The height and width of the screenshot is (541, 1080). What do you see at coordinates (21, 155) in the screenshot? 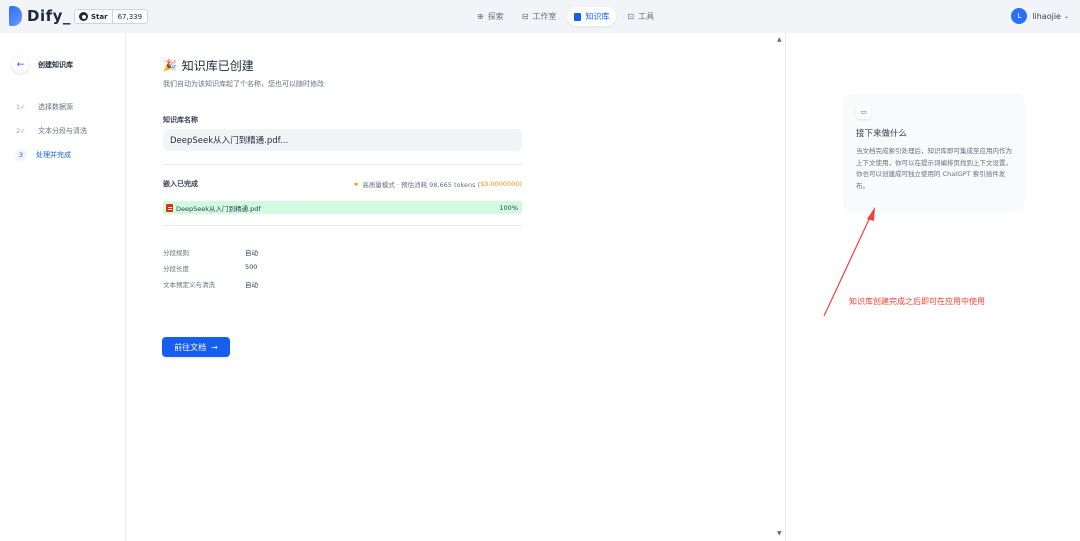
I see `step-number: 3` at bounding box center [21, 155].